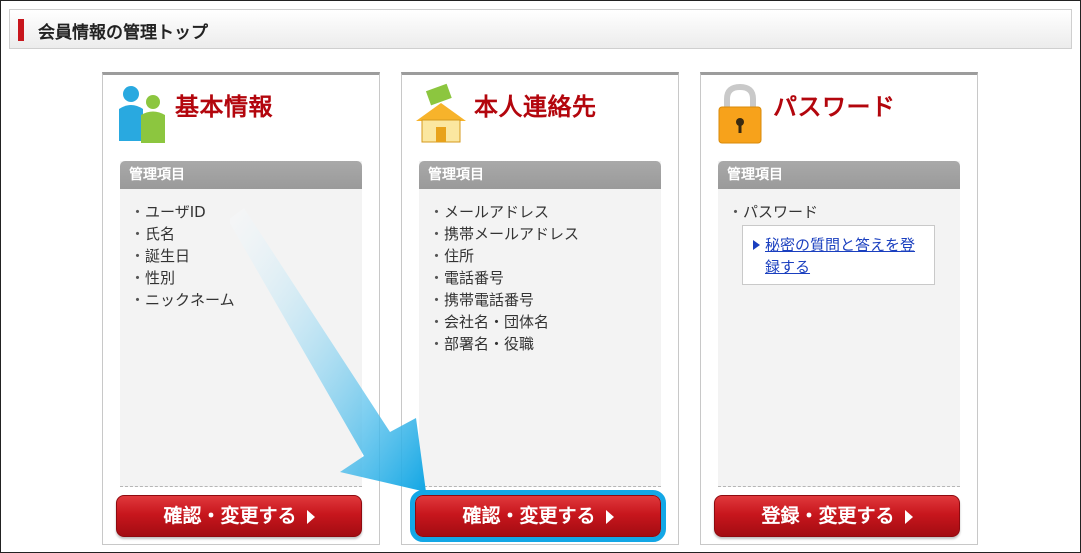 This screenshot has width=1081, height=553. What do you see at coordinates (740, 113) in the screenshot?
I see `padlock-icon` at bounding box center [740, 113].